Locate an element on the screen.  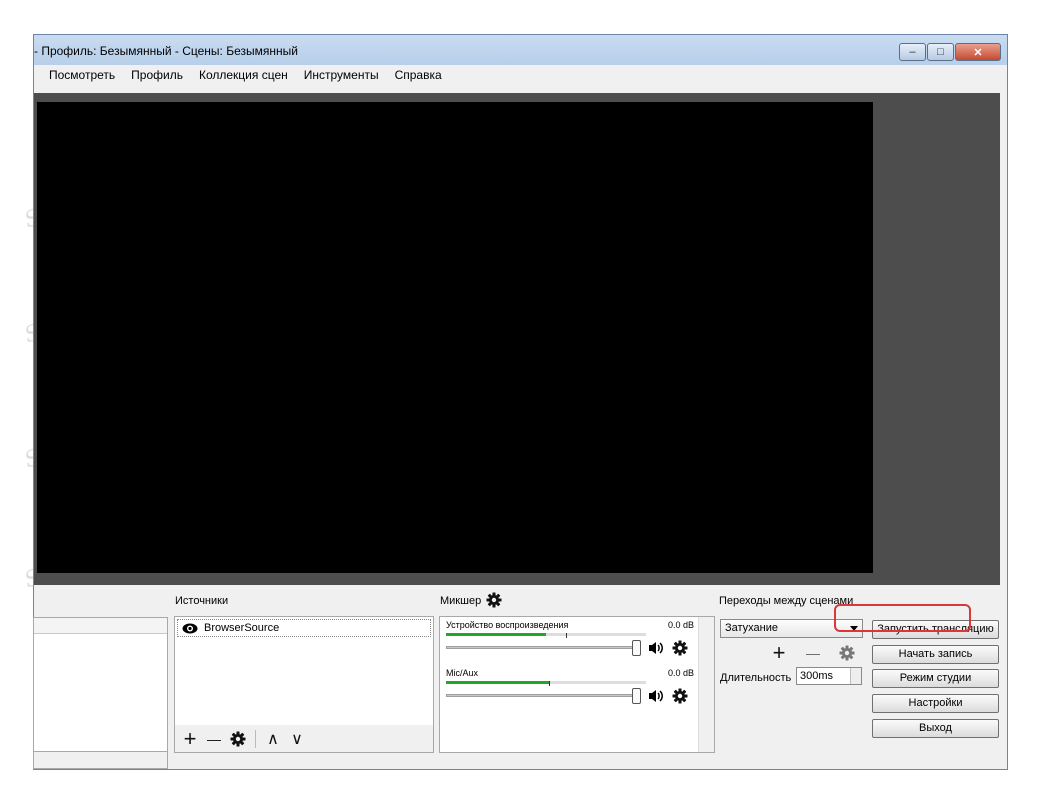
track-name: Mic/Aux is located at coordinates (462, 673).